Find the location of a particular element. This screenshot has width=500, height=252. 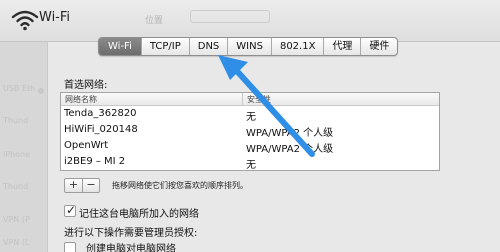

table-row: i2BE9 – MI 2 无 is located at coordinates (250, 163).